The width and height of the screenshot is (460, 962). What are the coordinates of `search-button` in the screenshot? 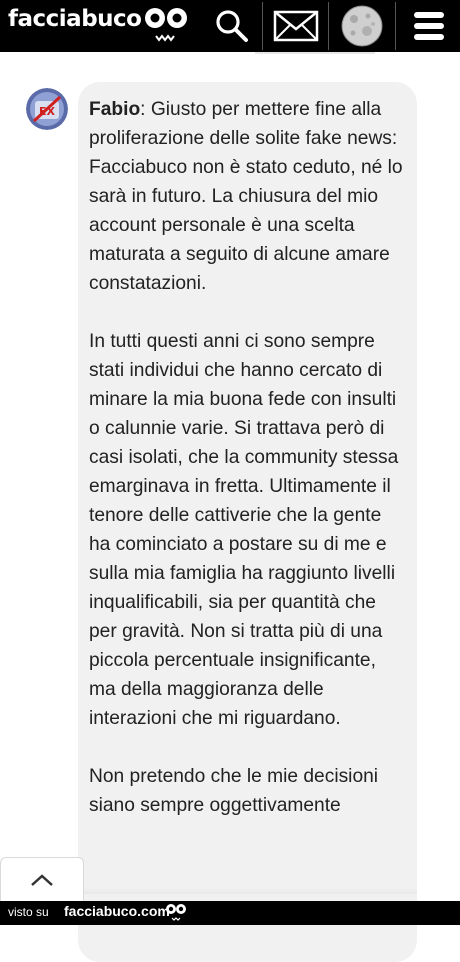 It's located at (232, 26).